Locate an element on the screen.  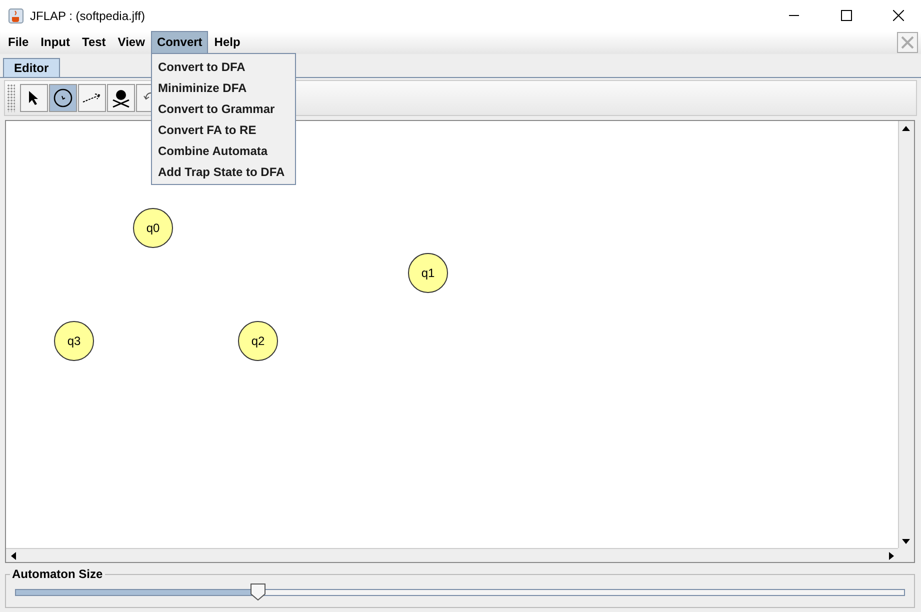
toolbar-grip is located at coordinates (11, 98).